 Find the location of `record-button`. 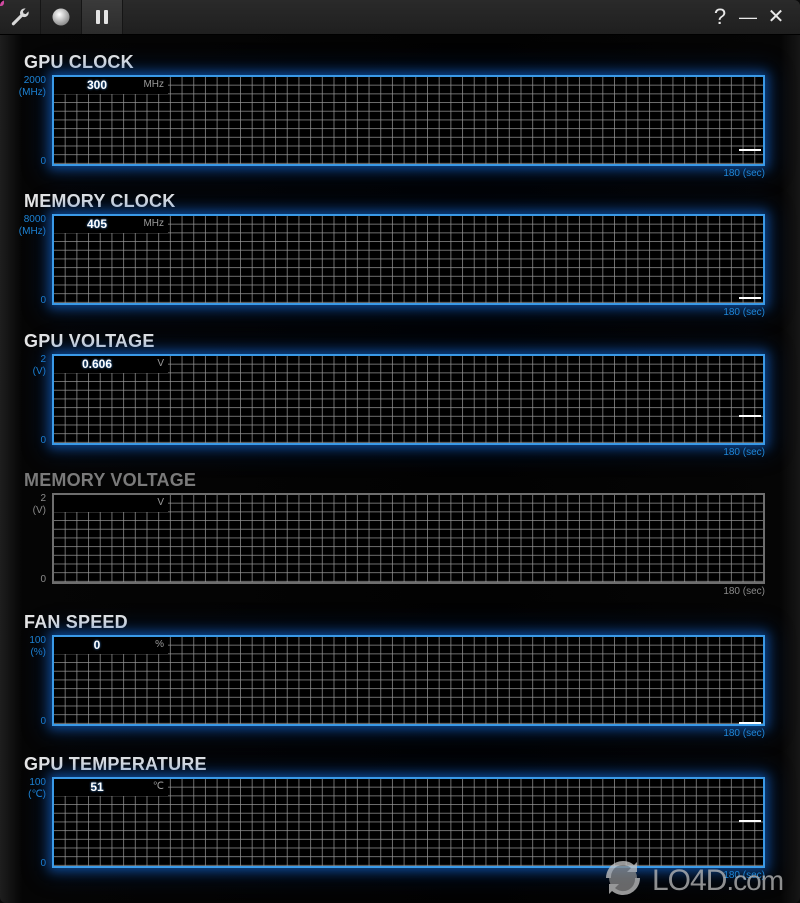

record-button is located at coordinates (61, 17).